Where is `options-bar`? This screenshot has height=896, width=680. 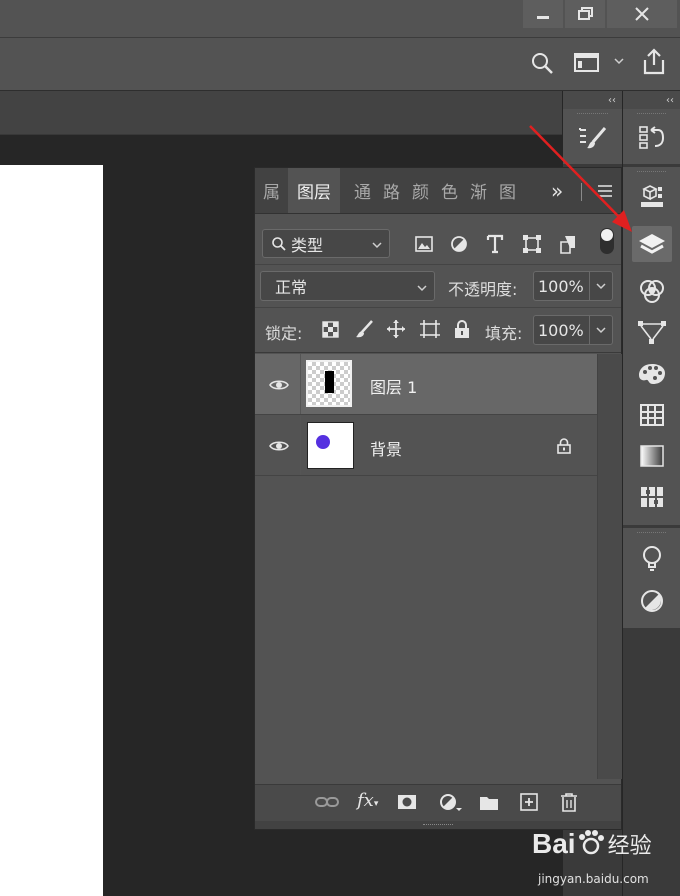
options-bar is located at coordinates (340, 64).